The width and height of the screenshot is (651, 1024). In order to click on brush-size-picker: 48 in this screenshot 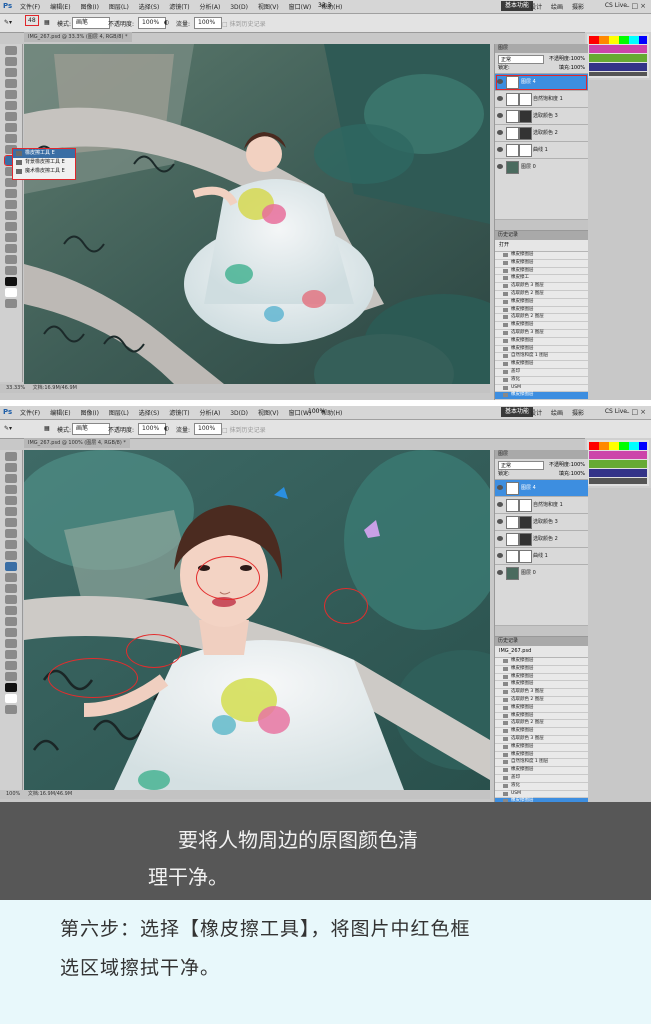, I will do `click(32, 20)`.